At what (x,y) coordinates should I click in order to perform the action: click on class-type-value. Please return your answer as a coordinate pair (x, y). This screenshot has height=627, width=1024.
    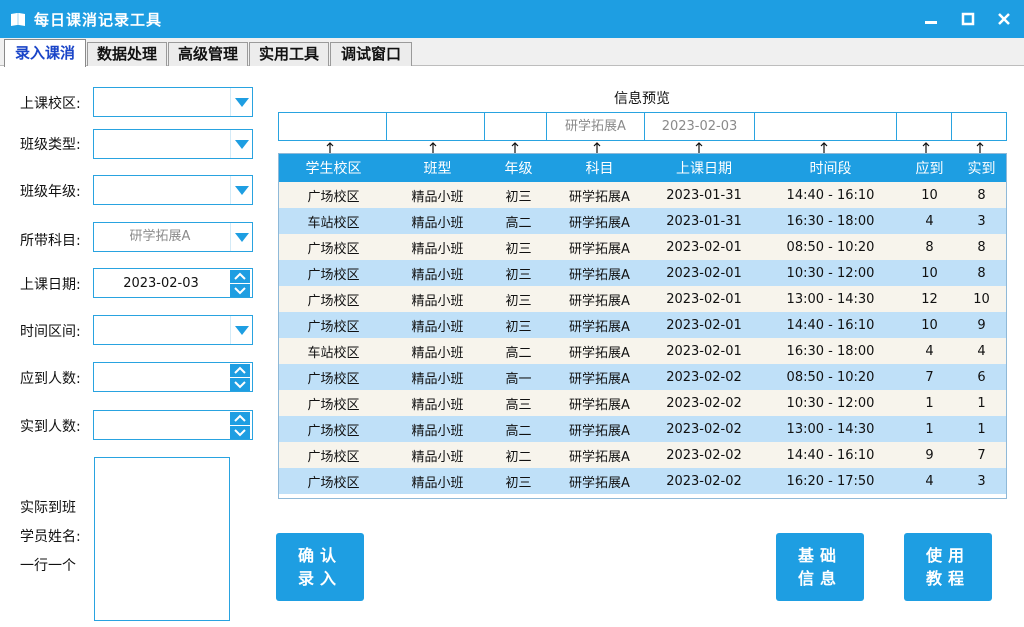
    Looking at the image, I should click on (160, 144).